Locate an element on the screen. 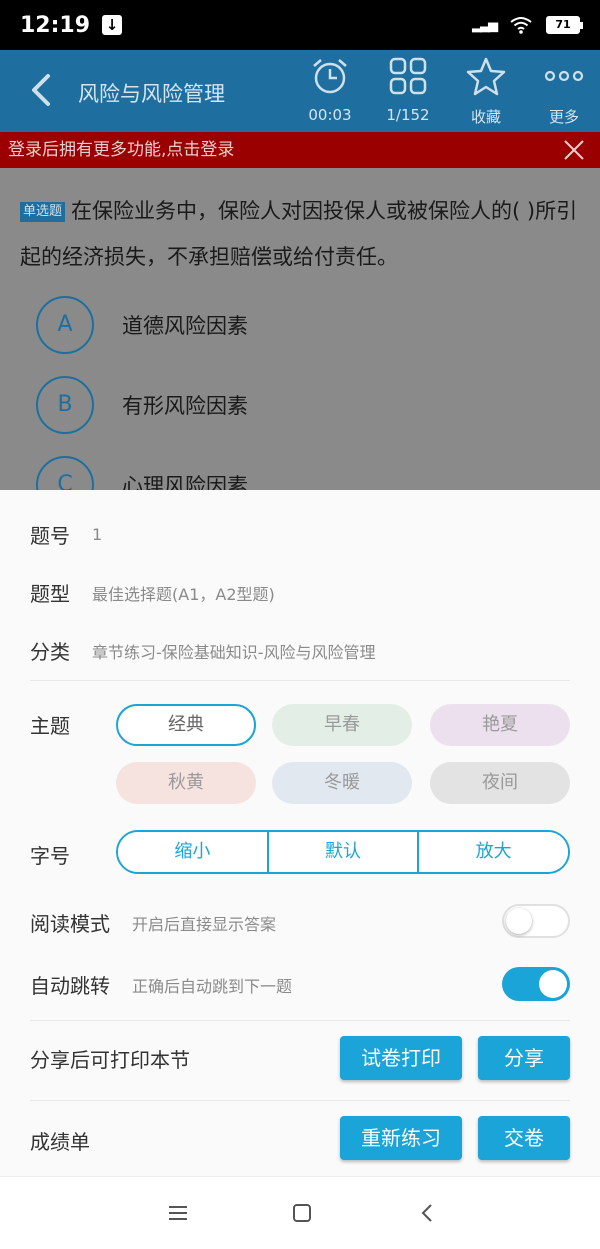 This screenshot has width=600, height=1249. question-type-key: 题型 is located at coordinates (50, 594).